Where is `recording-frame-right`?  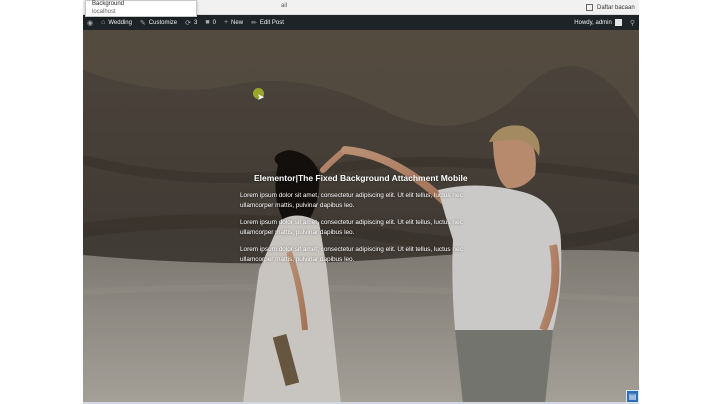
recording-frame-right is located at coordinates (679, 202).